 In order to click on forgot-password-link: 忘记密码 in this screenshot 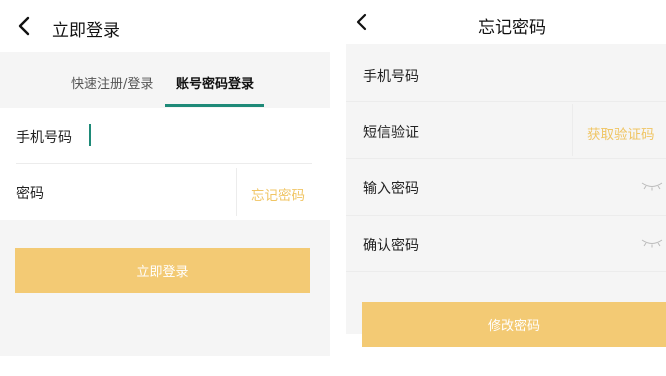, I will do `click(278, 194)`.